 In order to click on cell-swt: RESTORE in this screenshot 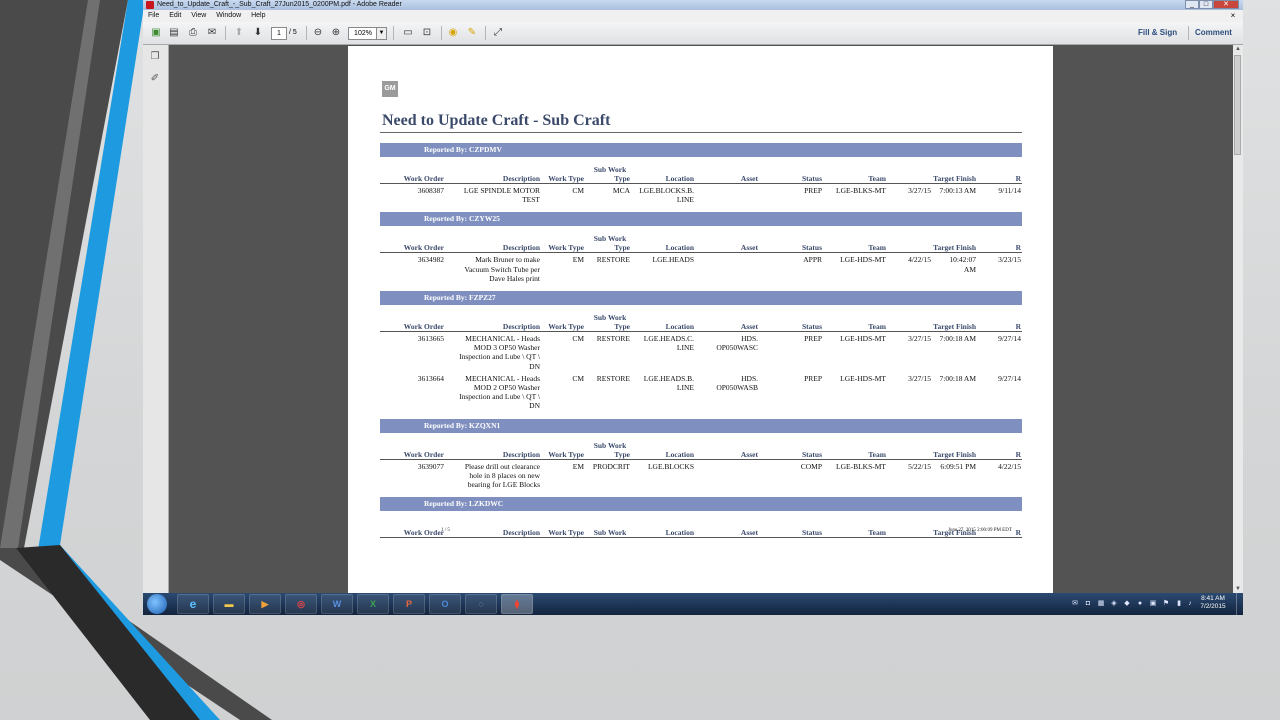, I will do `click(613, 260)`.